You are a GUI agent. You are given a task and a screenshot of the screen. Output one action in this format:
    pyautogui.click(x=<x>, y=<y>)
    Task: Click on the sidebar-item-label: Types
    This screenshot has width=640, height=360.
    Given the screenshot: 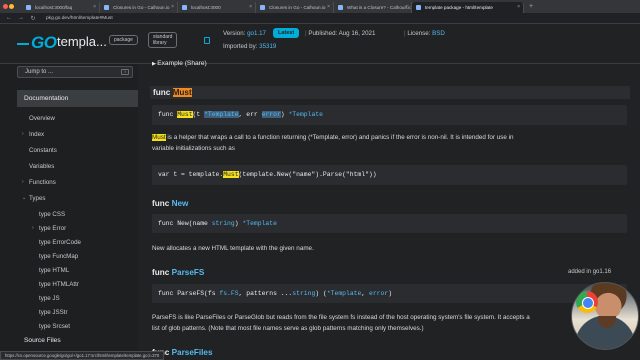 What is the action you would take?
    pyautogui.click(x=37, y=198)
    